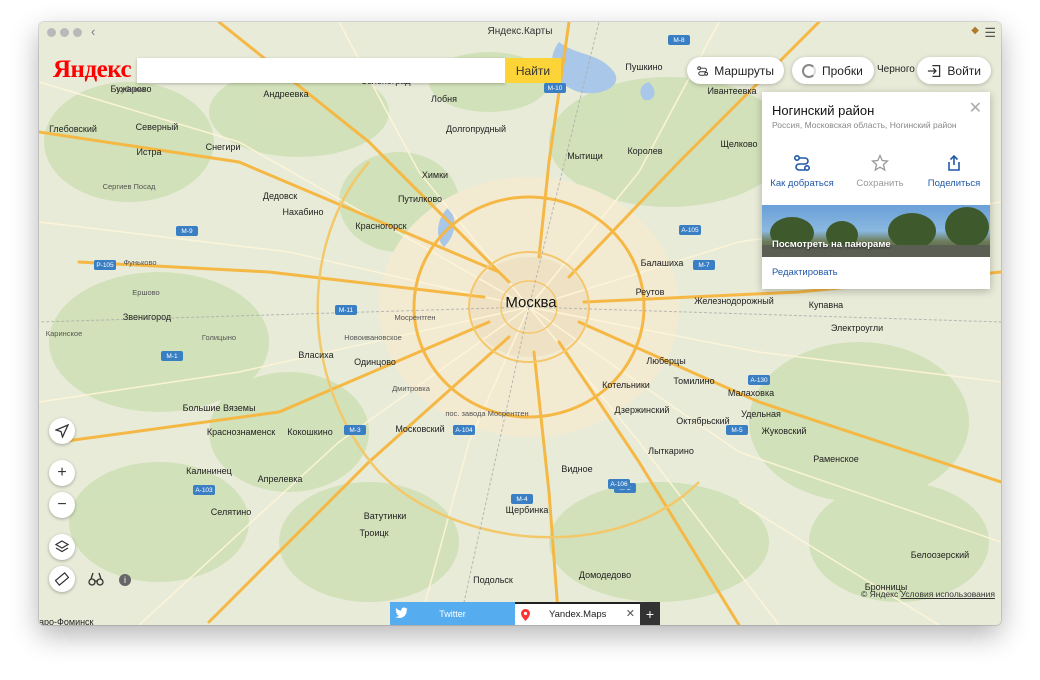 The image size is (1040, 680). I want to click on map-label-city: Мосрентген, so click(414, 317).